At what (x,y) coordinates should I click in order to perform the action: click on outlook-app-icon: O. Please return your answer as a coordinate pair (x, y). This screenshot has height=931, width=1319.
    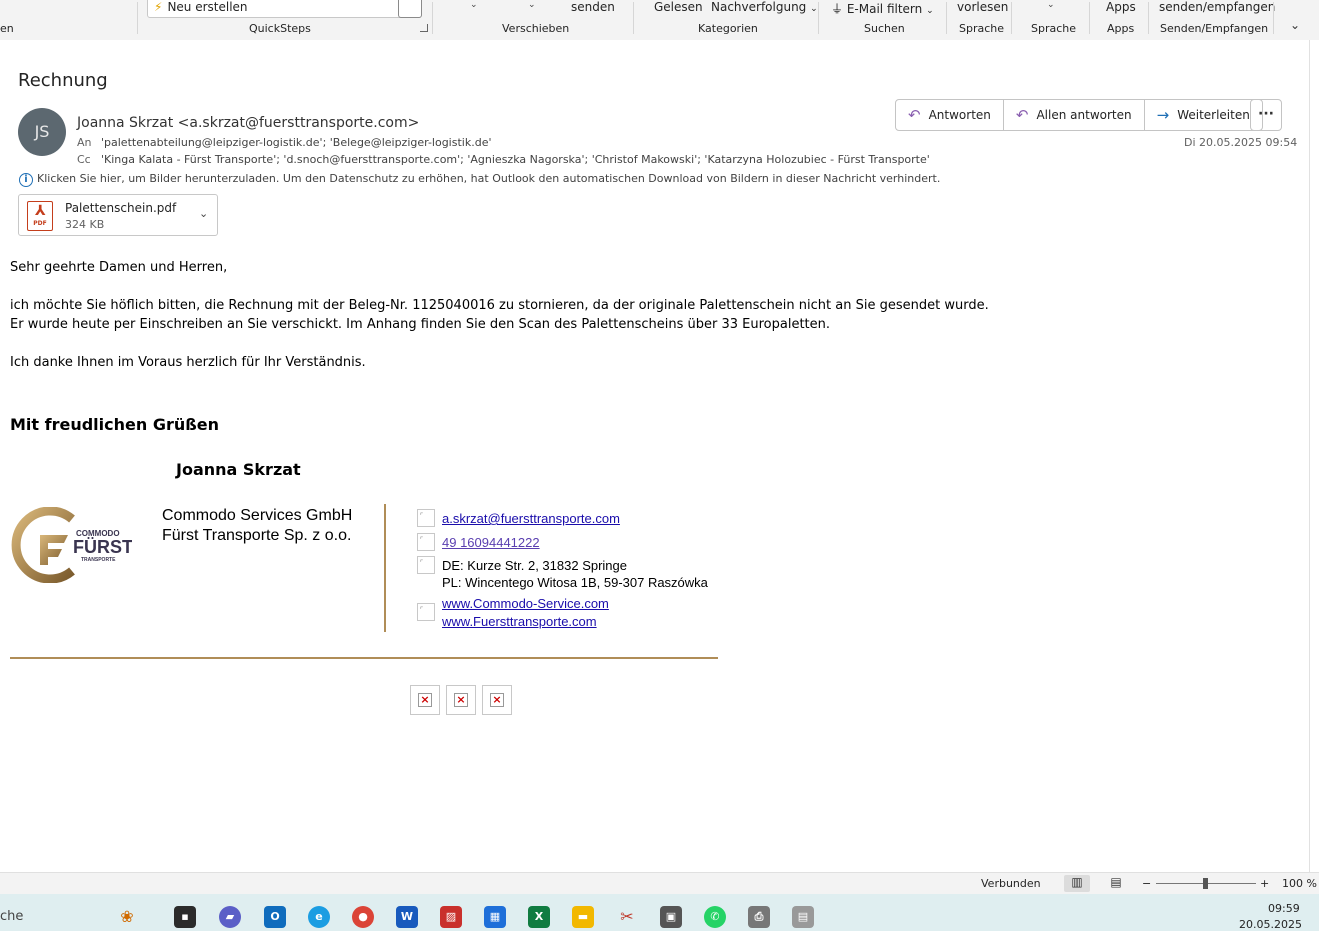
    Looking at the image, I should click on (275, 917).